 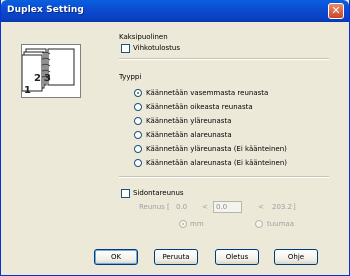 What do you see at coordinates (216, 149) in the screenshot?
I see `option-flip-top-no-reverse: Käännetään yläreunasta (Ei käänteinen)` at bounding box center [216, 149].